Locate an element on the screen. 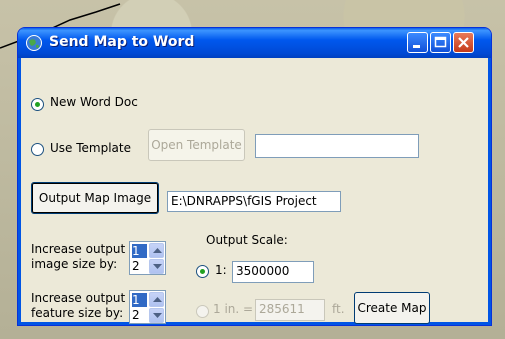 This screenshot has width=505, height=339. close-icon is located at coordinates (463, 42).